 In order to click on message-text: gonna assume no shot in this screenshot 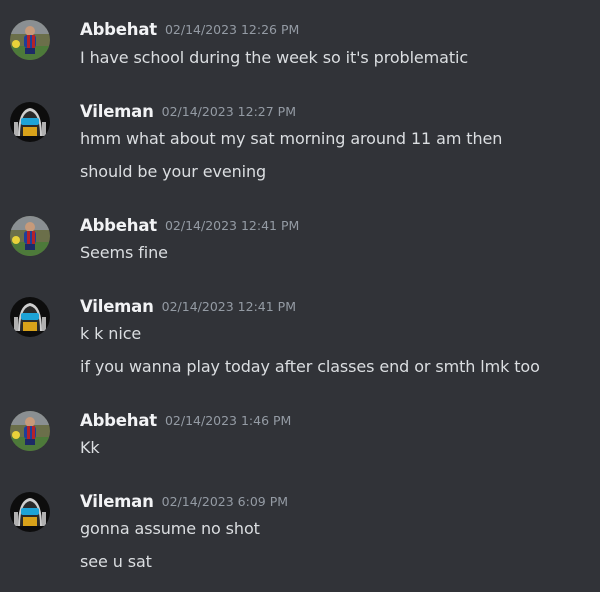, I will do `click(170, 528)`.